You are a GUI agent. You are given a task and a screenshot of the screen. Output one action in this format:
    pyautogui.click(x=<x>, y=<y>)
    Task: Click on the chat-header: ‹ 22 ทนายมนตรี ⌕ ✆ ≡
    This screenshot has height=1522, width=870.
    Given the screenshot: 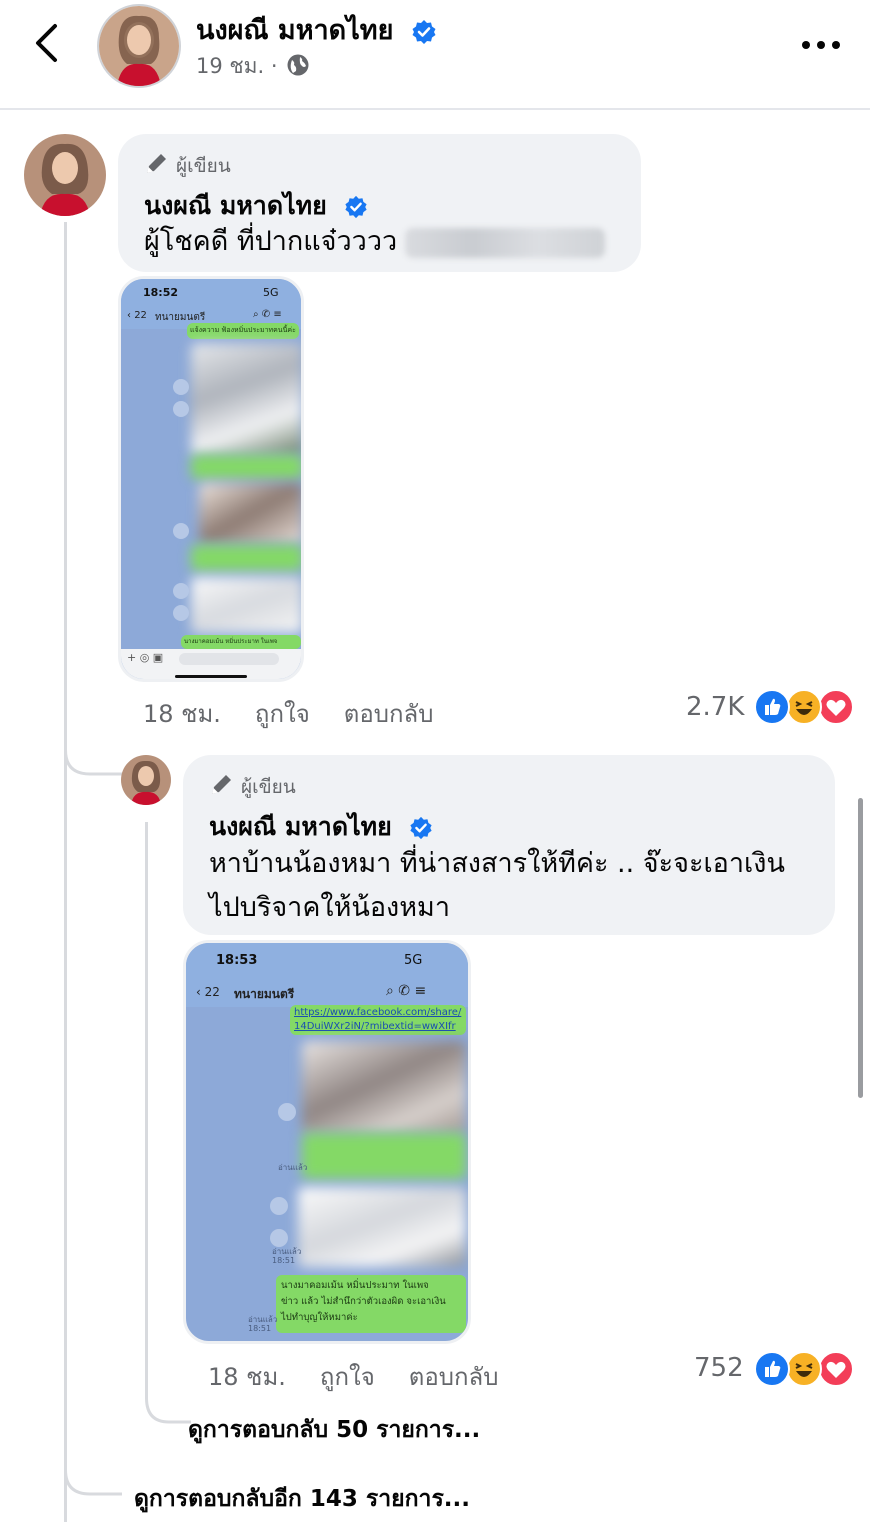 What is the action you would take?
    pyautogui.click(x=327, y=993)
    